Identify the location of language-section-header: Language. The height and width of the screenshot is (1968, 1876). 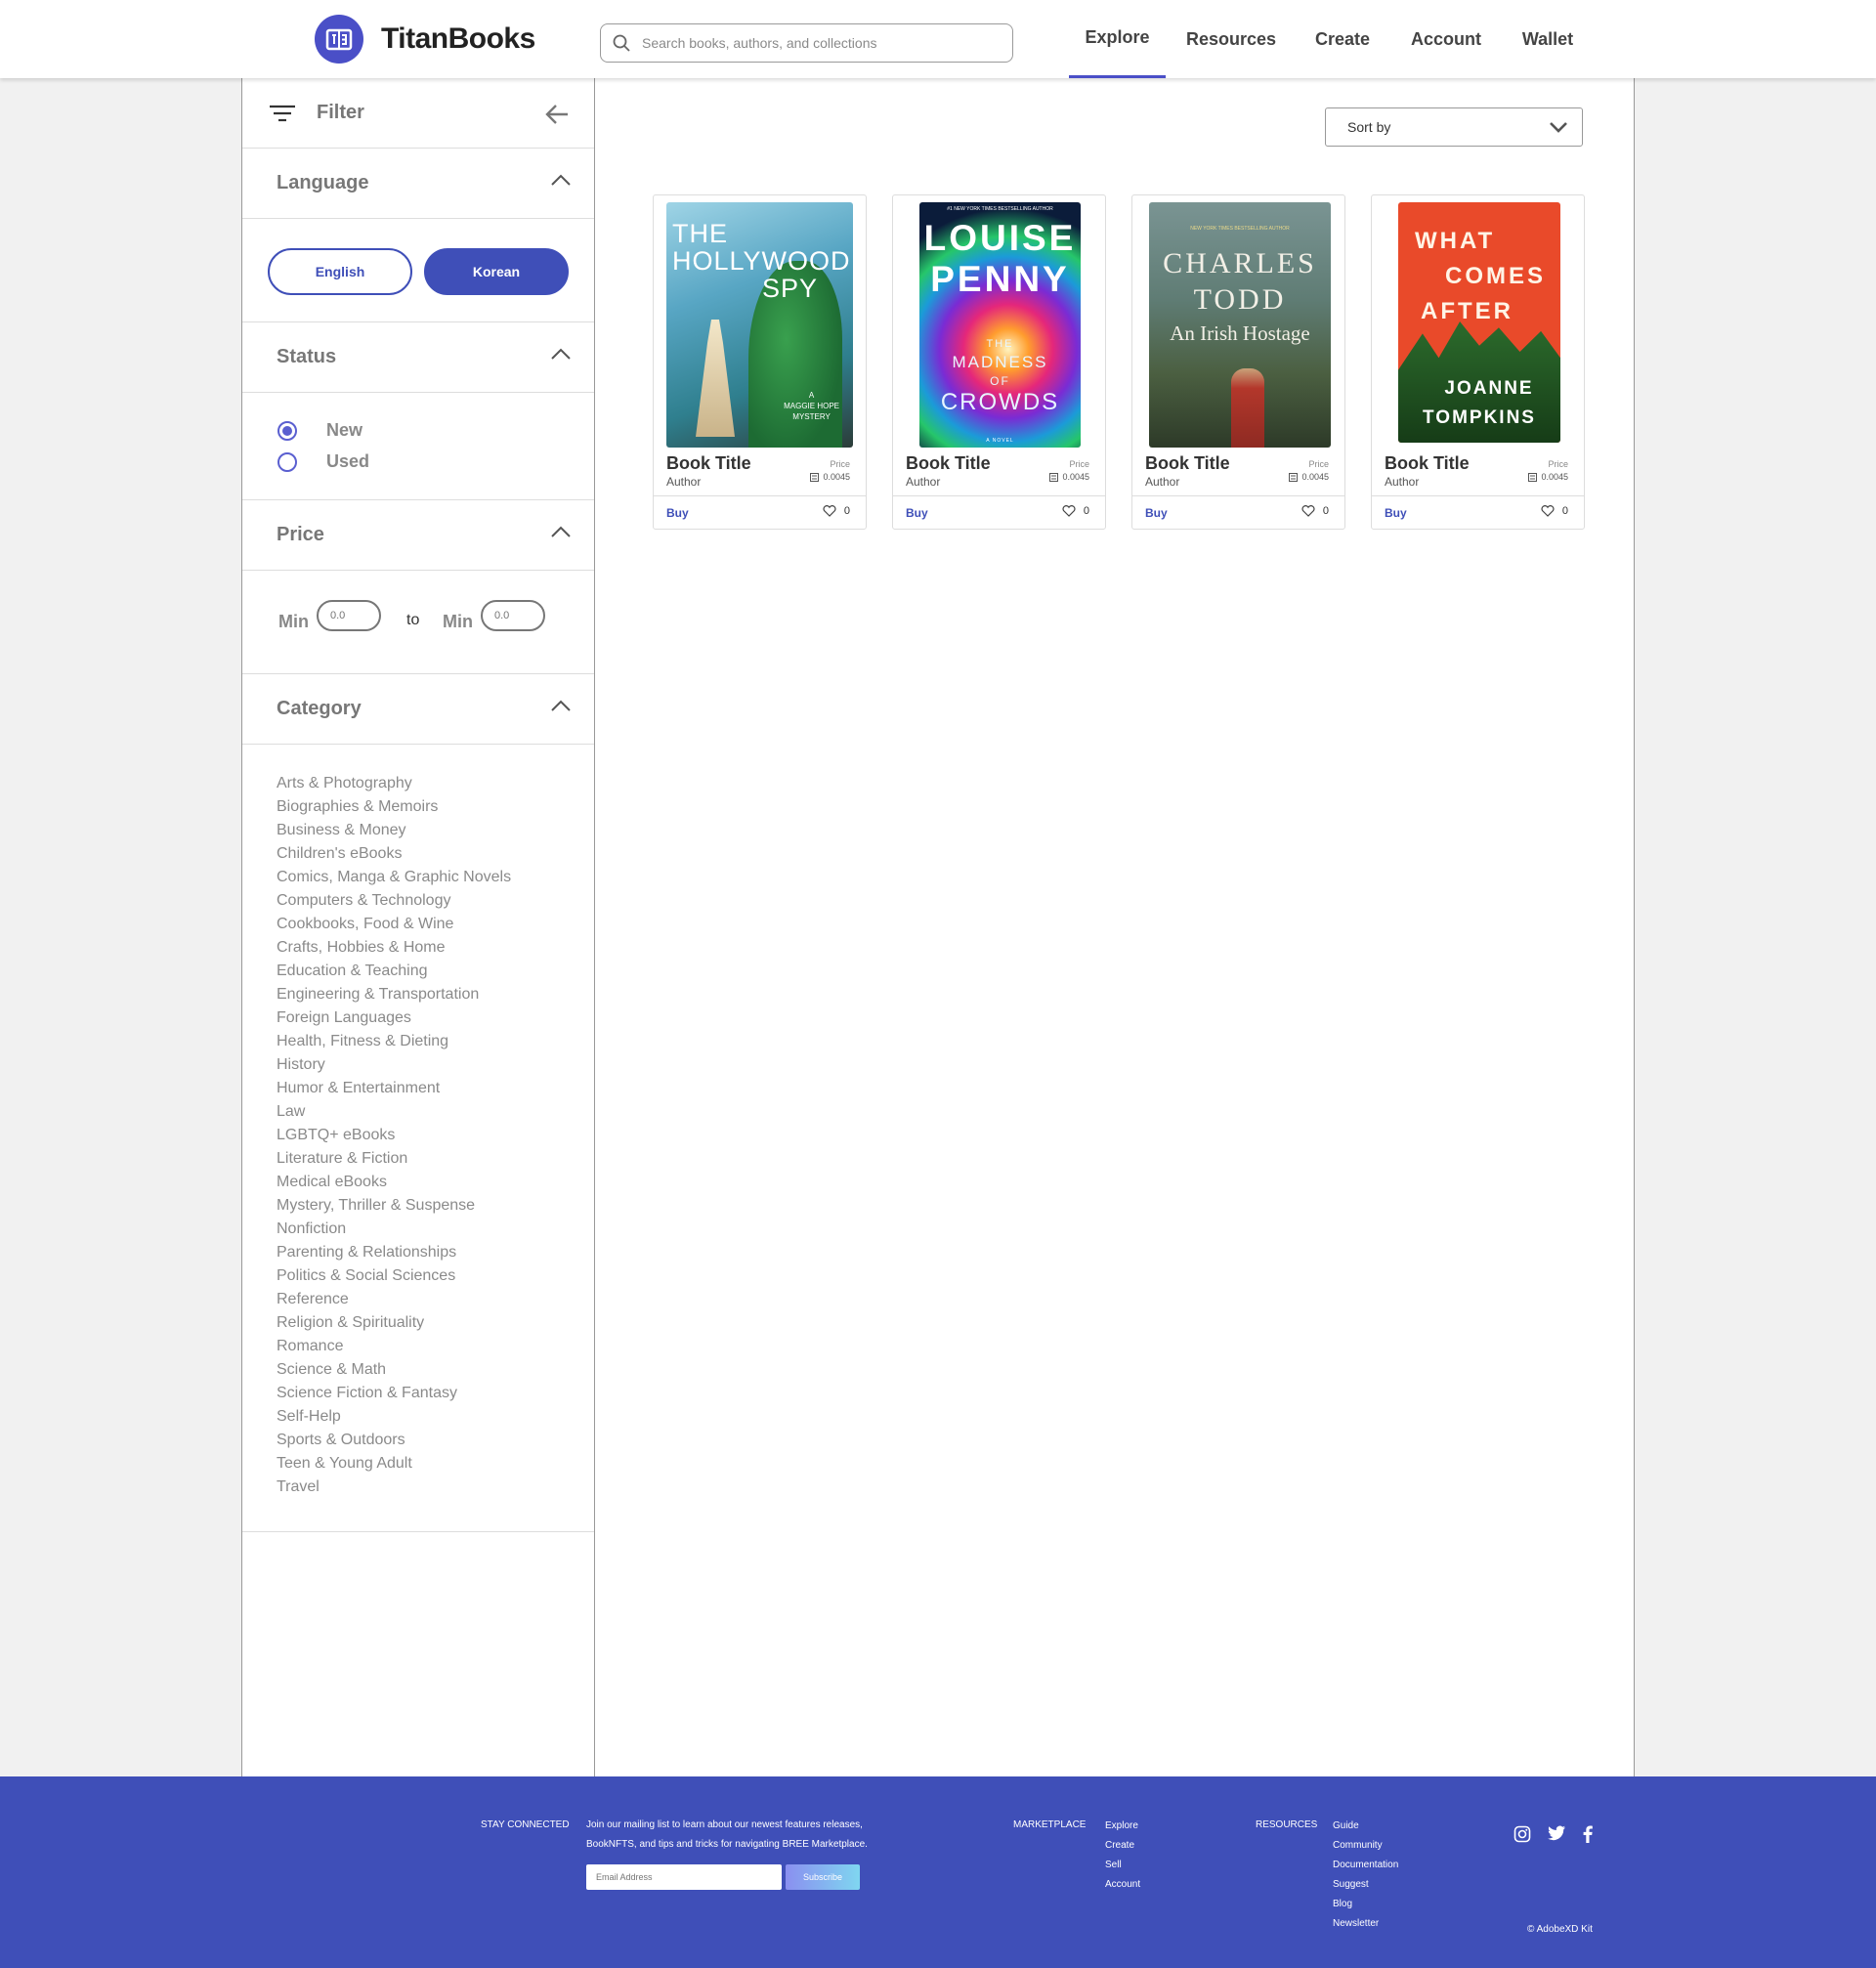
(418, 184).